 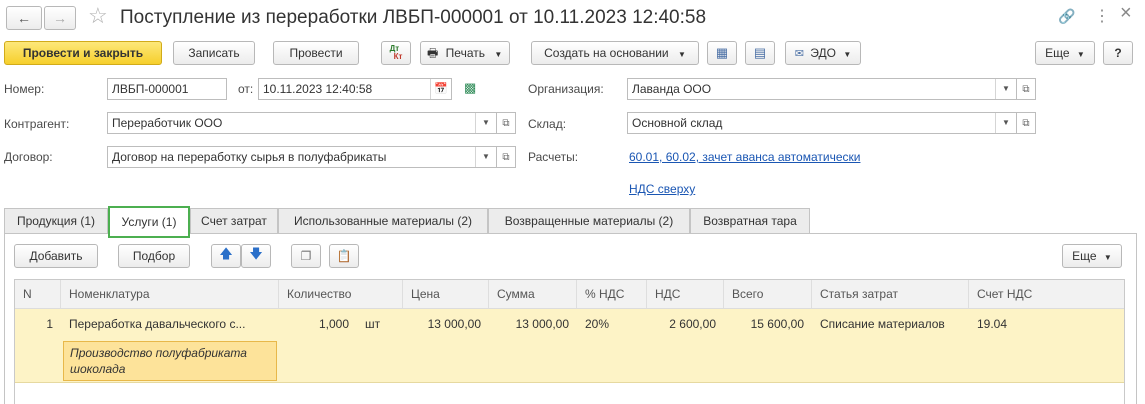 I want to click on col-header-cost-item: Статья затрат, so click(x=890, y=294).